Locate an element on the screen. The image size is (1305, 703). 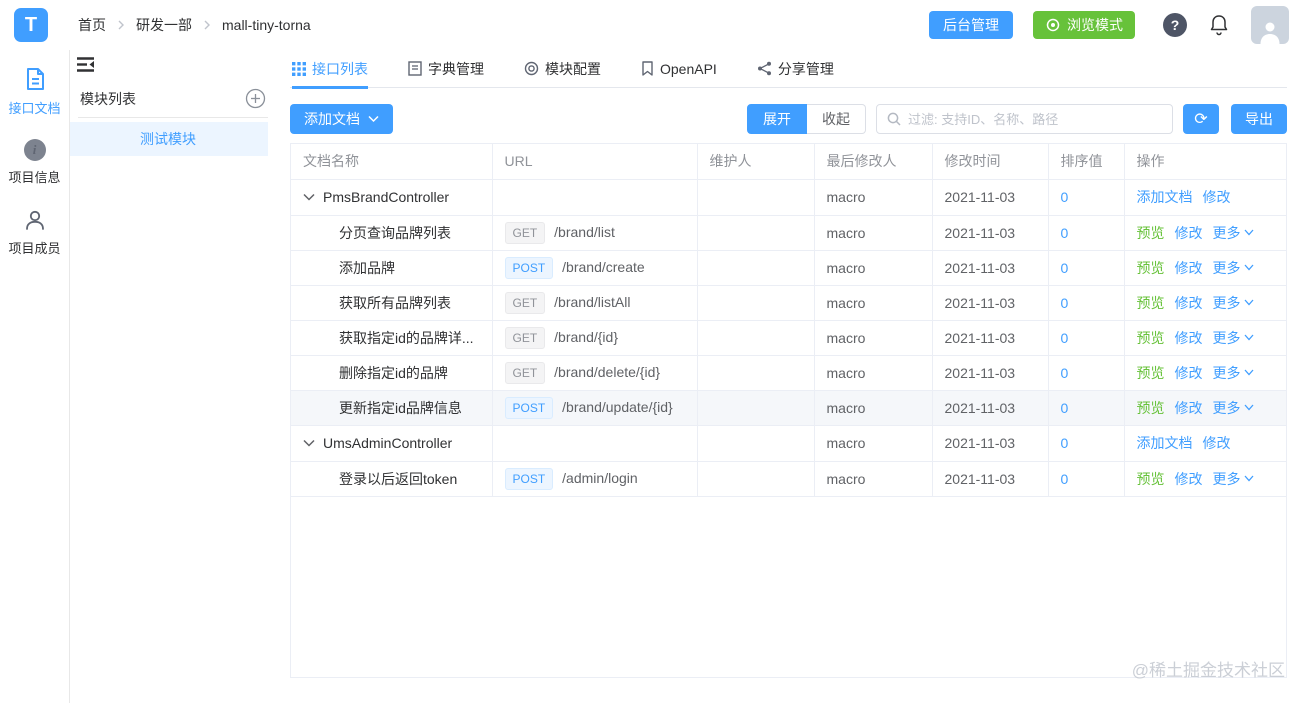
document-icon is located at coordinates (35, 79).